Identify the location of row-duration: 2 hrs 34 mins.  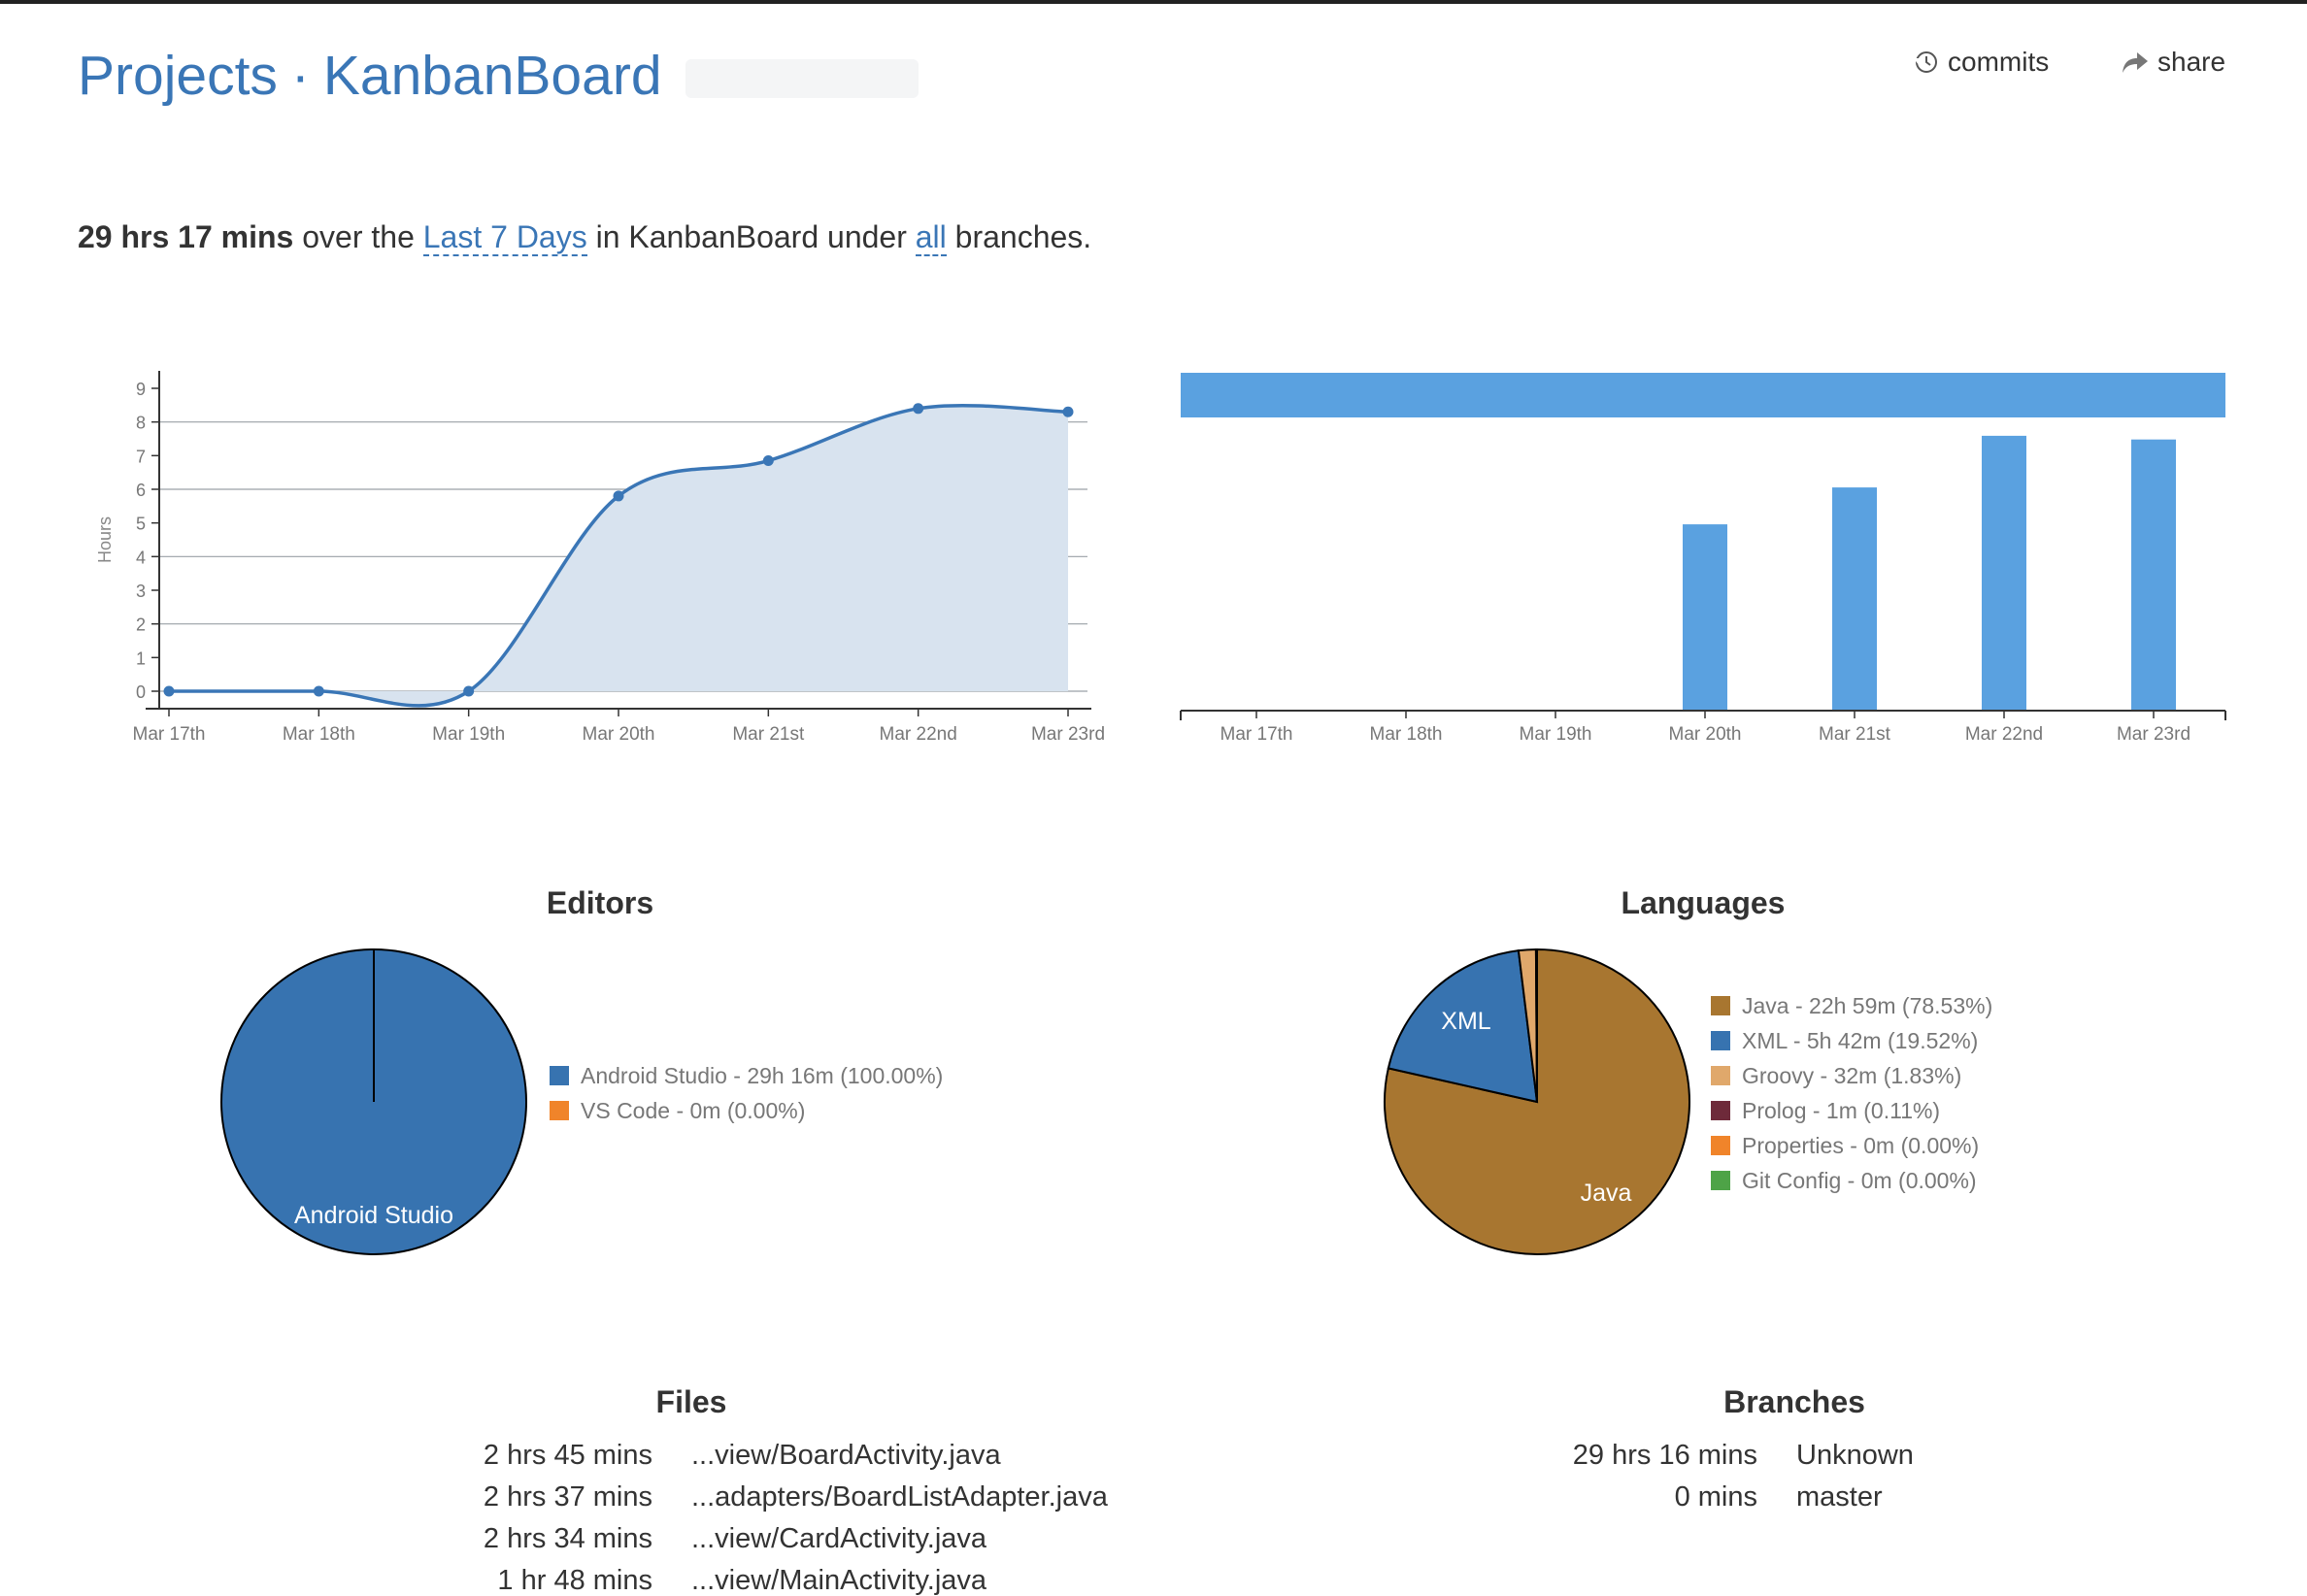
(567, 1538).